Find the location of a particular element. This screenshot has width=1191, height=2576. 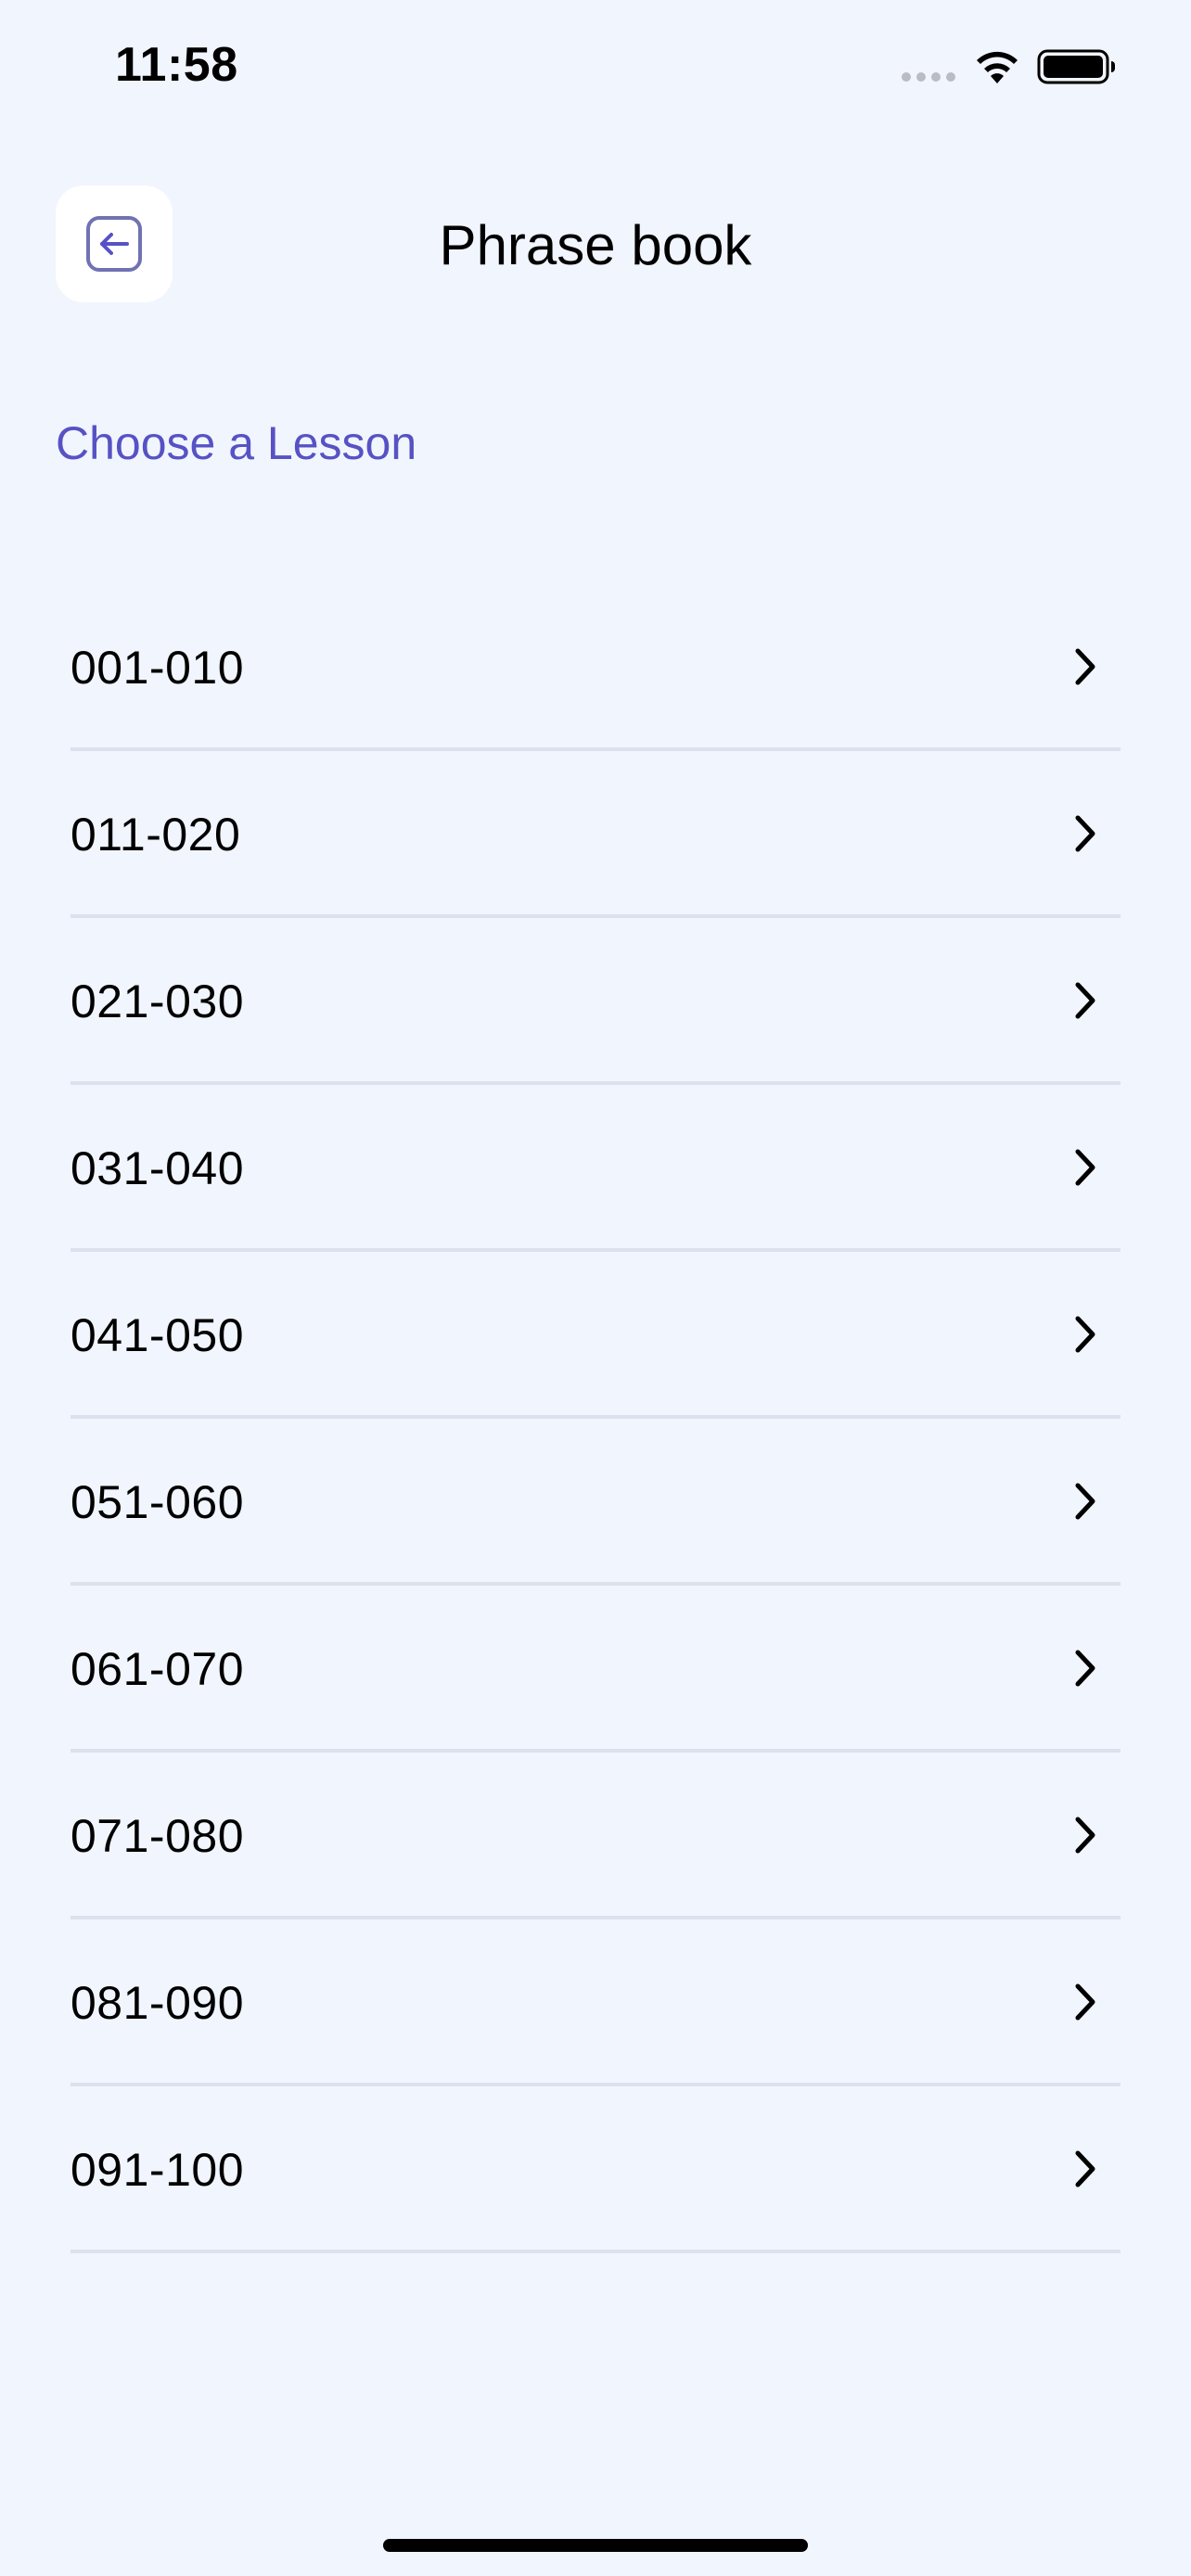

status-bar: 11:58 is located at coordinates (595, 69).